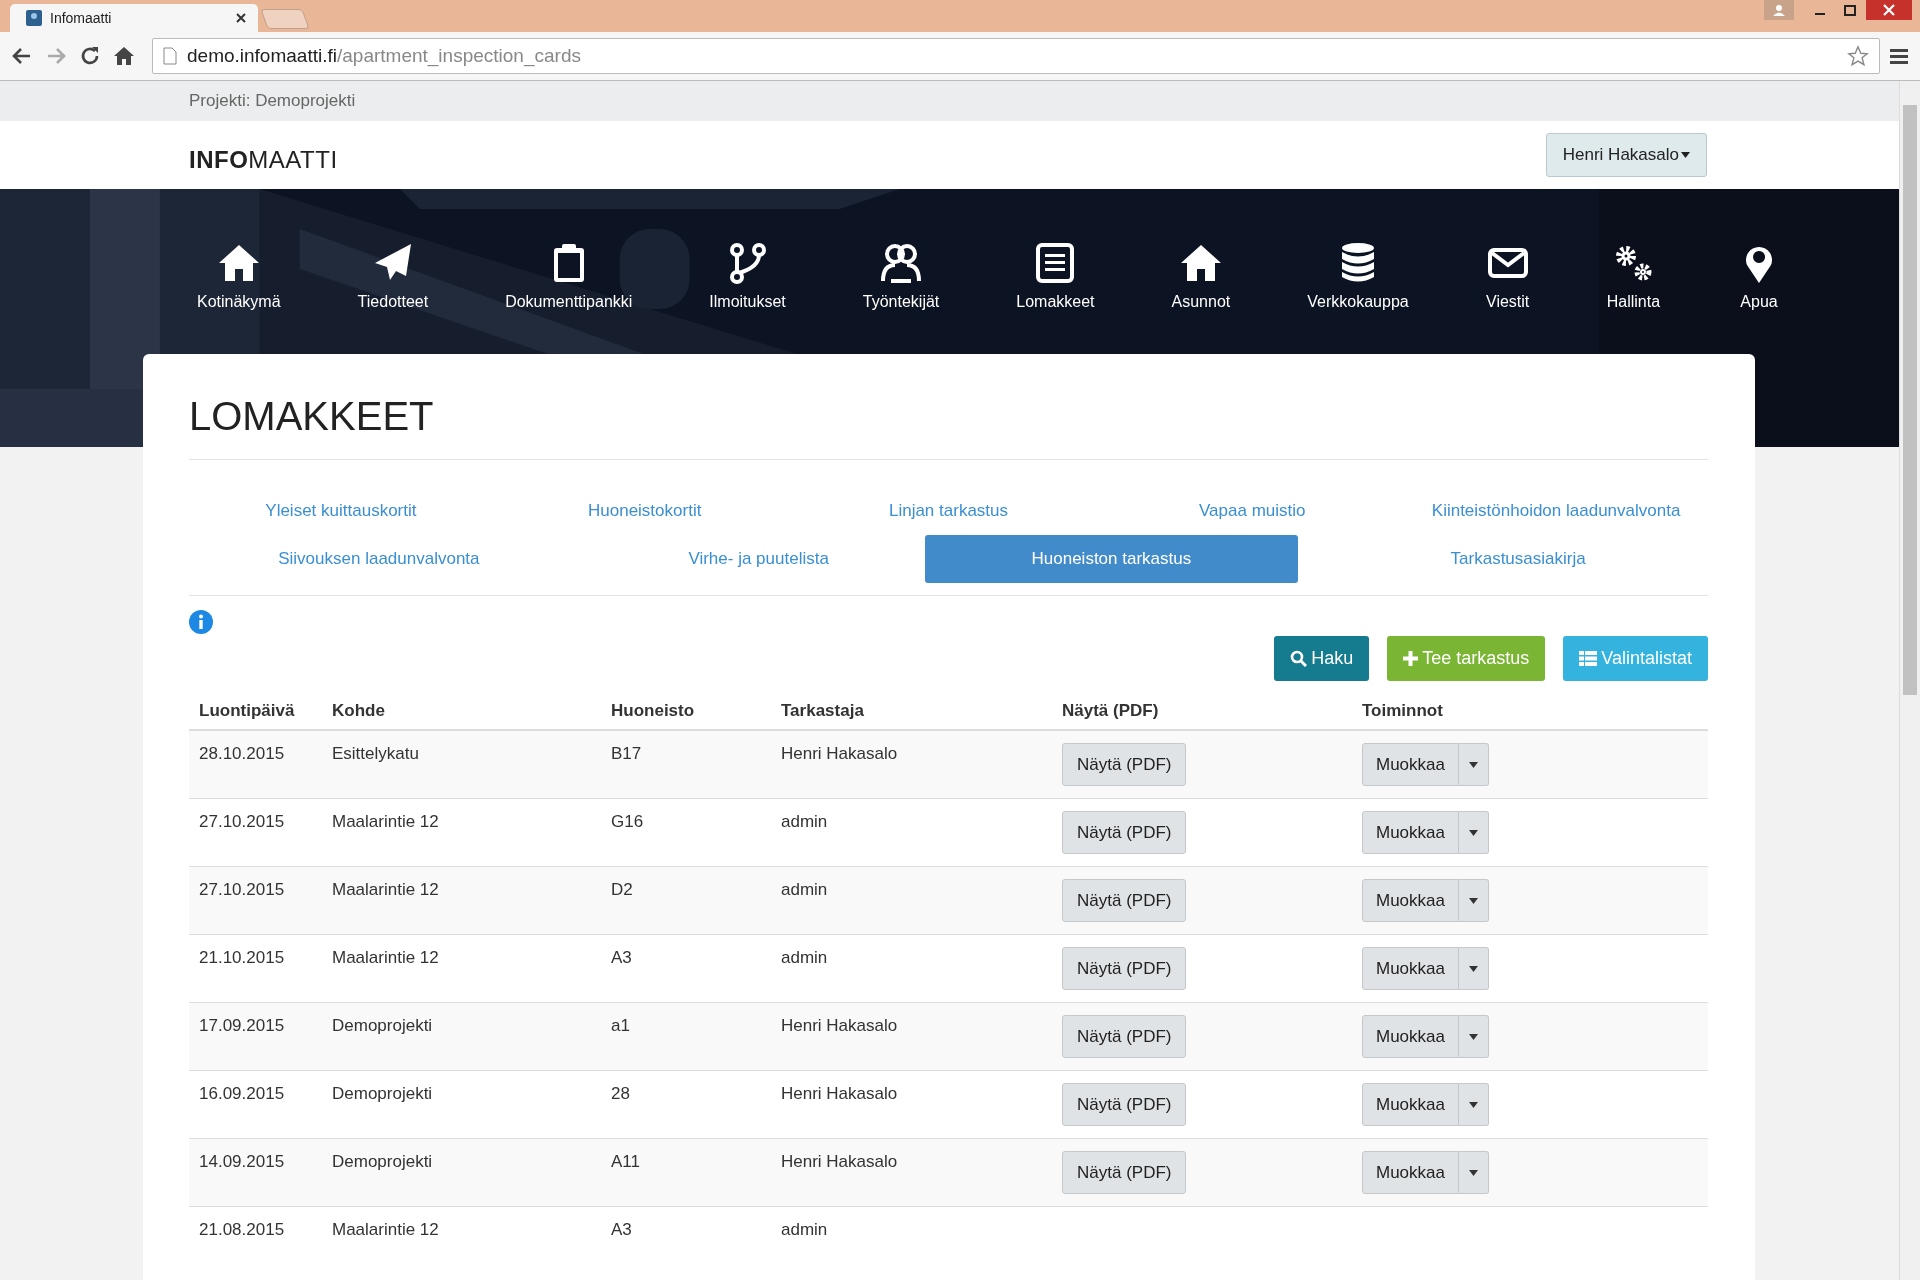 The image size is (1920, 1280). What do you see at coordinates (758, 559) in the screenshot?
I see `form-tab: Virhe- ja puutelista` at bounding box center [758, 559].